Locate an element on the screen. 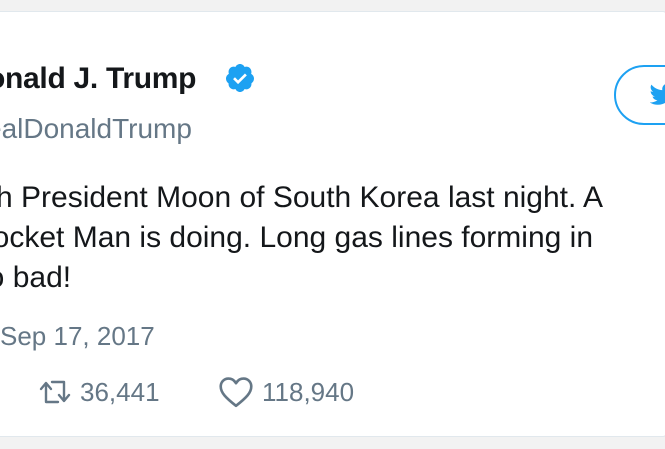  author-display-name: onald J. Trump is located at coordinates (98, 79).